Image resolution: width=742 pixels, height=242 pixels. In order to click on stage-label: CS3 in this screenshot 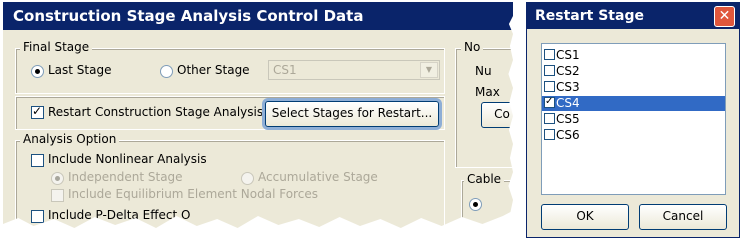, I will do `click(568, 87)`.